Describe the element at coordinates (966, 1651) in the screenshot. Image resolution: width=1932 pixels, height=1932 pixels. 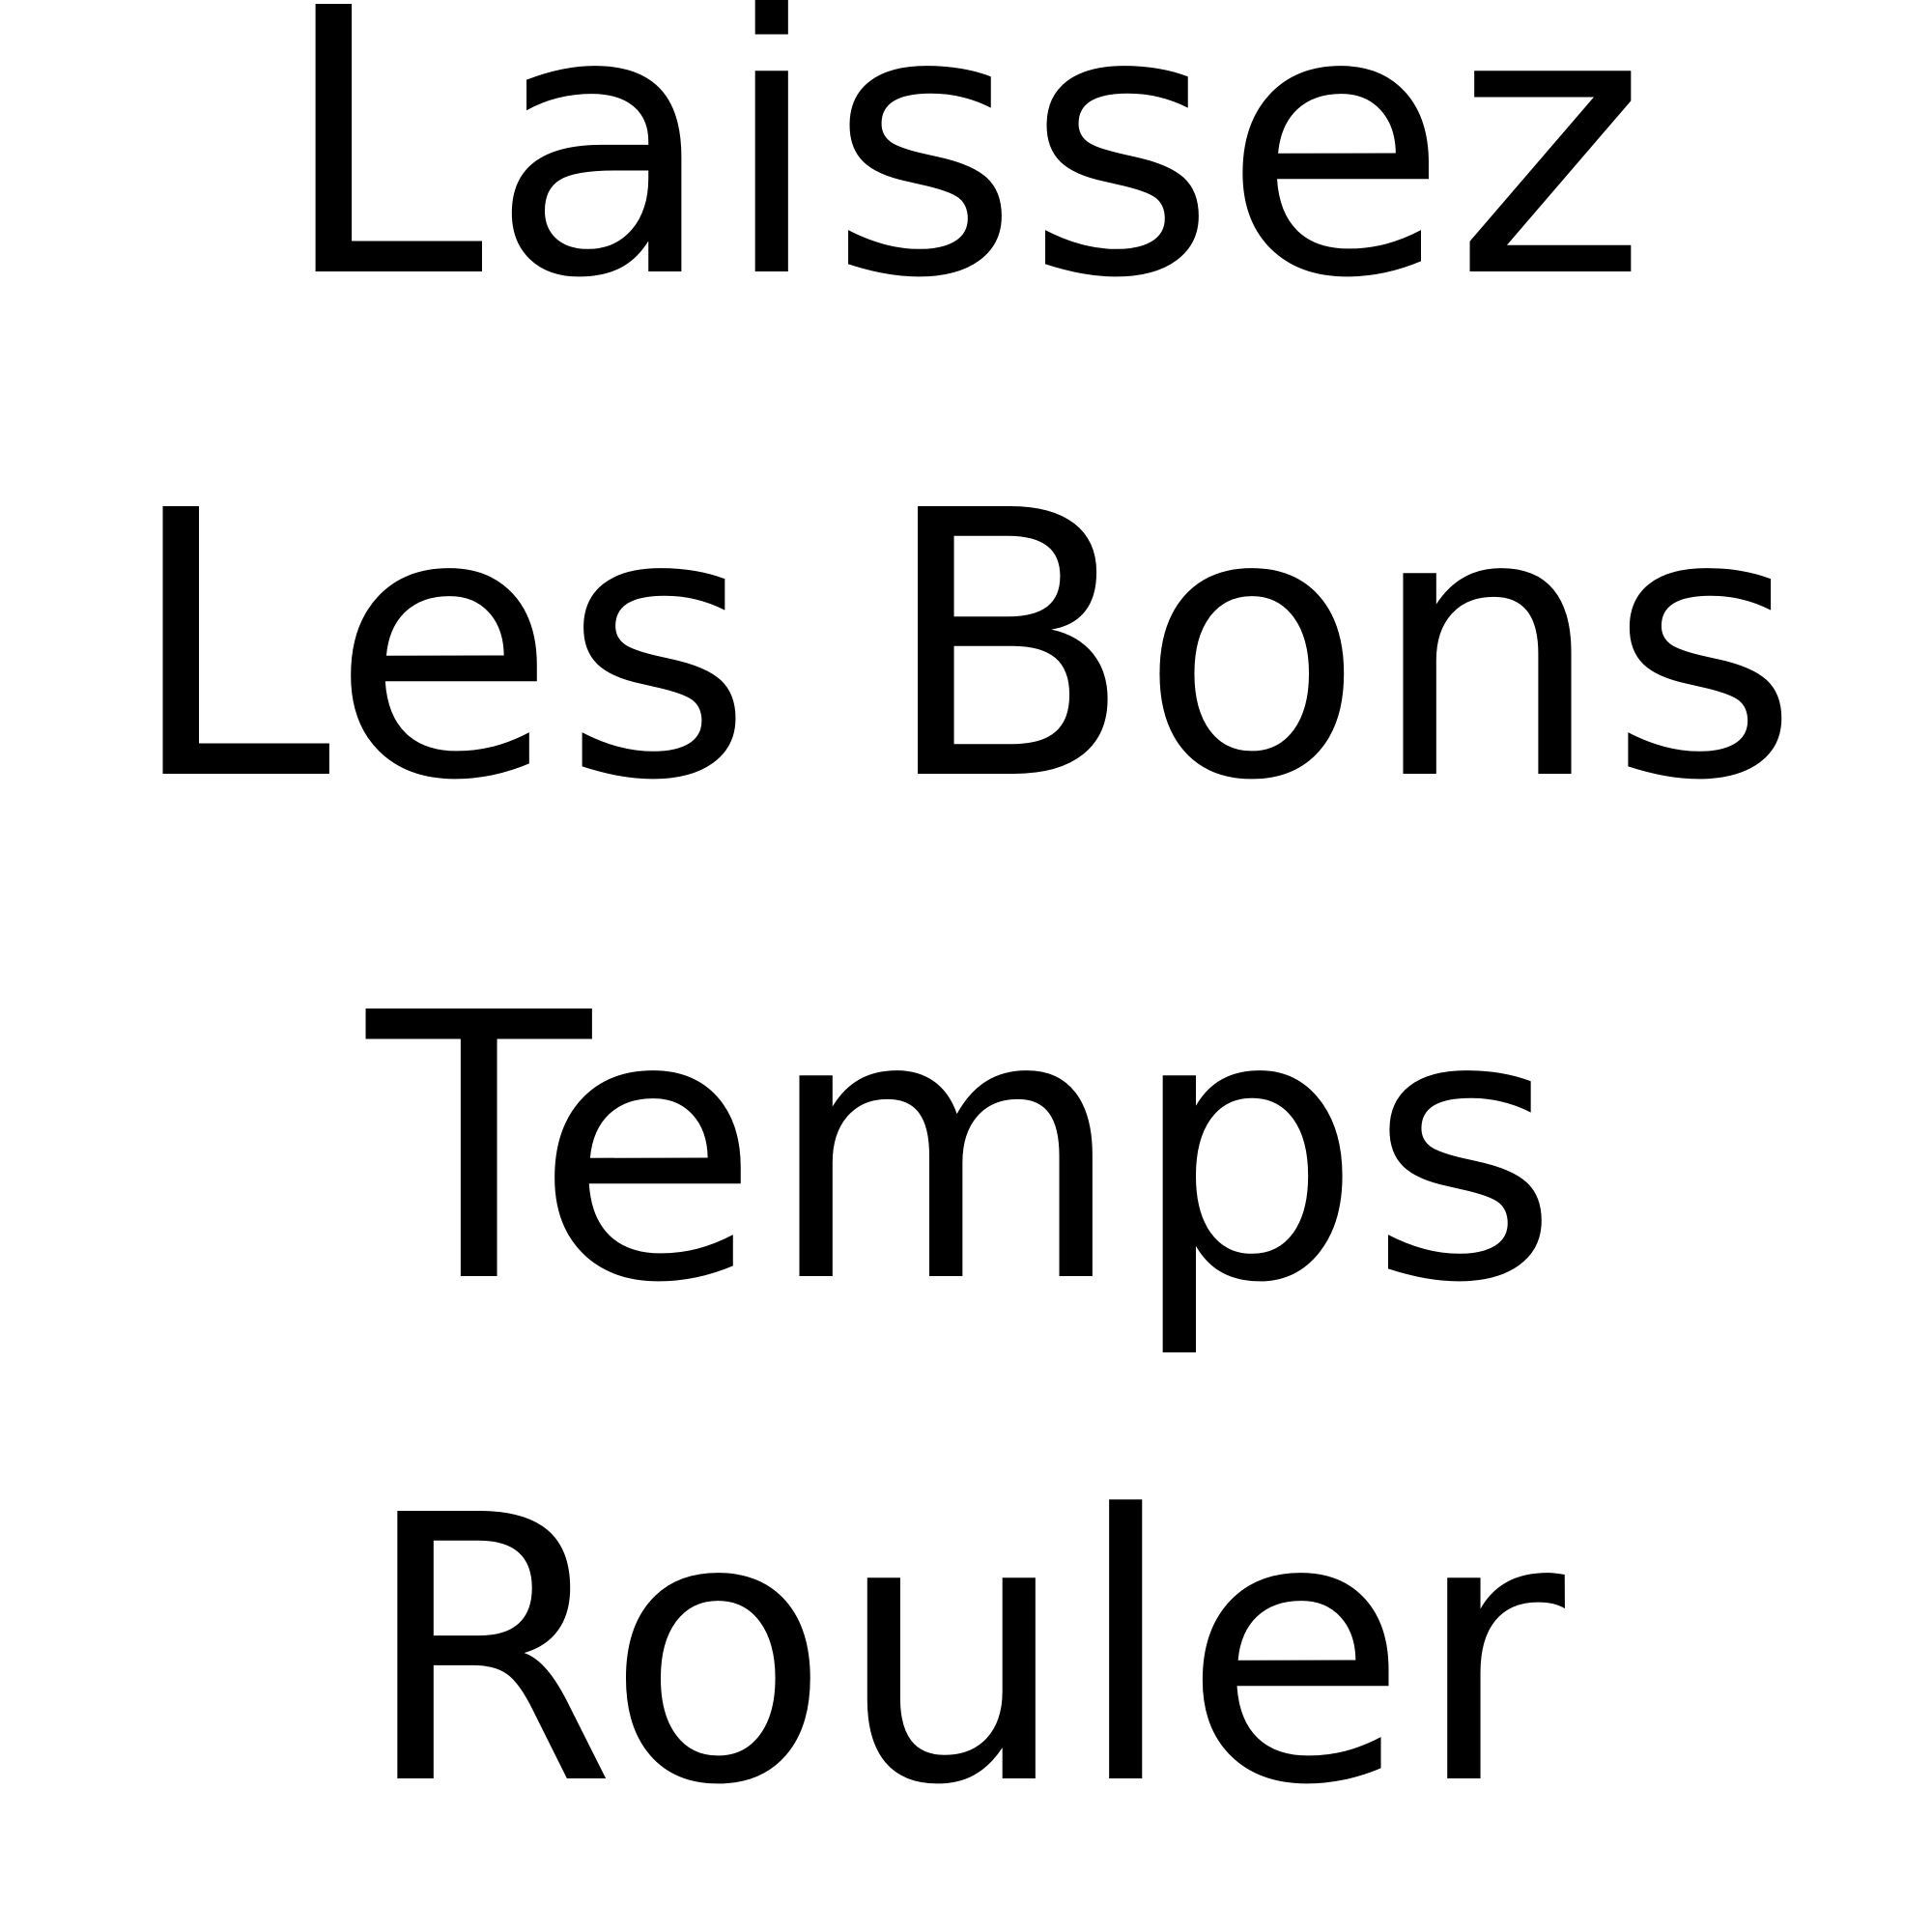
I see `text-line-4: Rouler` at that location.